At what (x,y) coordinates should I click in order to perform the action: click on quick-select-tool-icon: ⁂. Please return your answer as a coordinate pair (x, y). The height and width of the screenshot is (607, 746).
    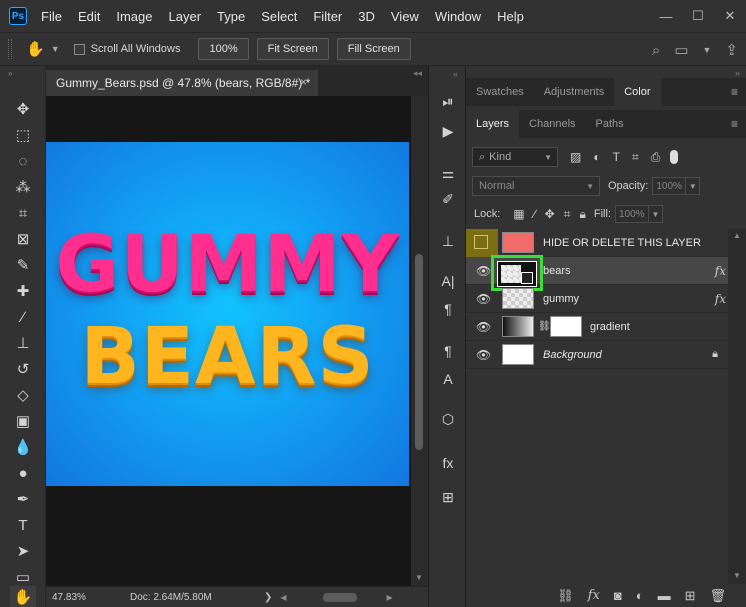
    Looking at the image, I should click on (23, 187).